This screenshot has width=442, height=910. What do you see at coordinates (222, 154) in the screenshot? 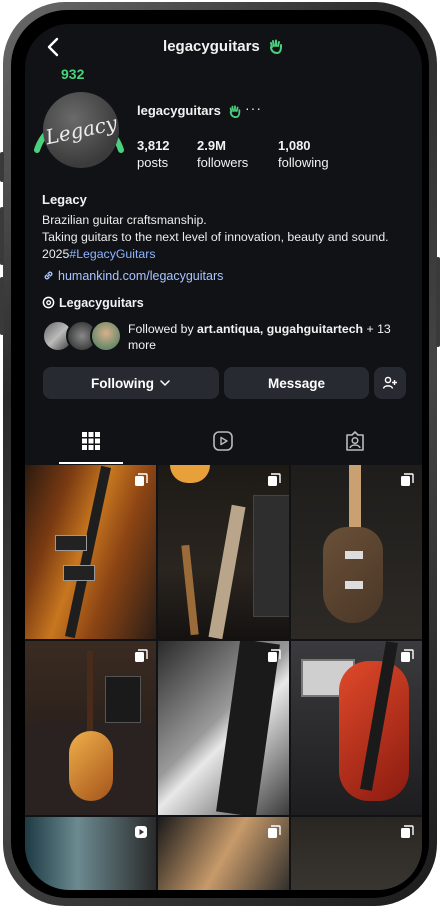
I see `stat-followers: 2.9M followers` at bounding box center [222, 154].